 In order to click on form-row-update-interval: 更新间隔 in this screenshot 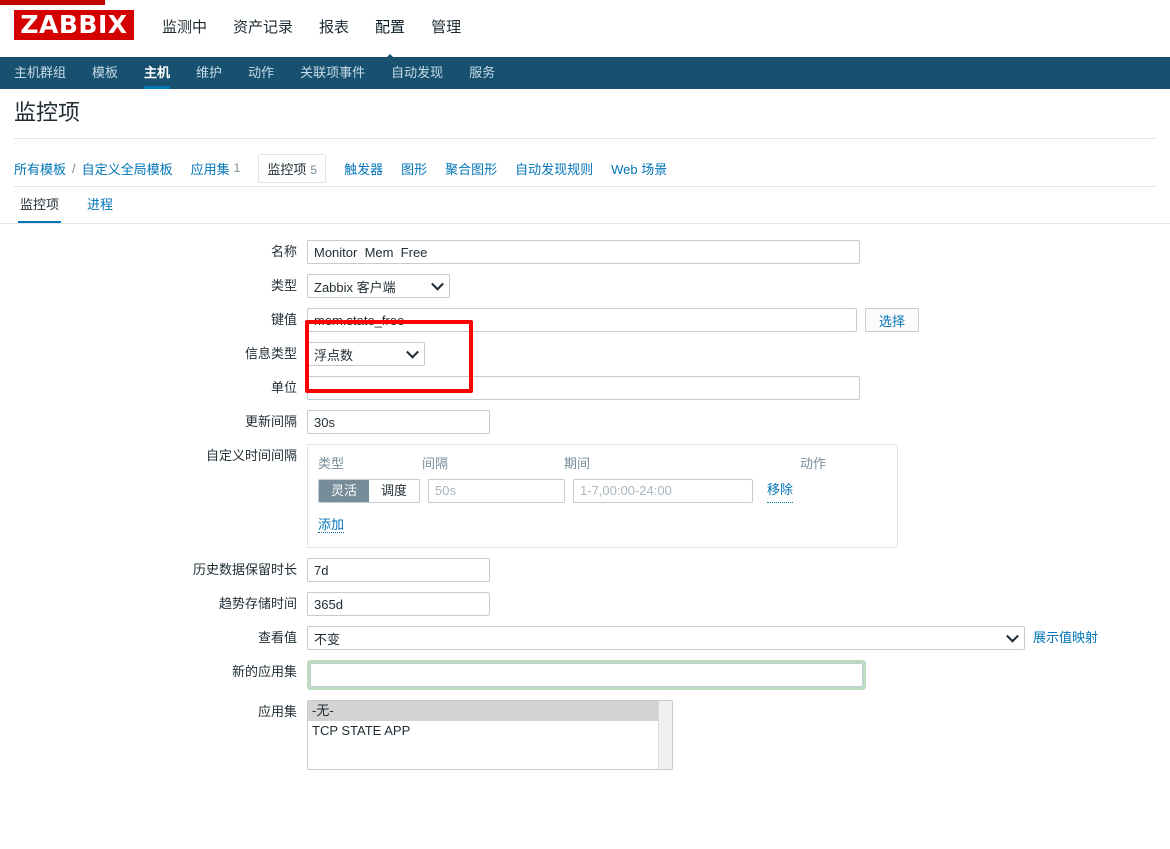, I will do `click(585, 422)`.